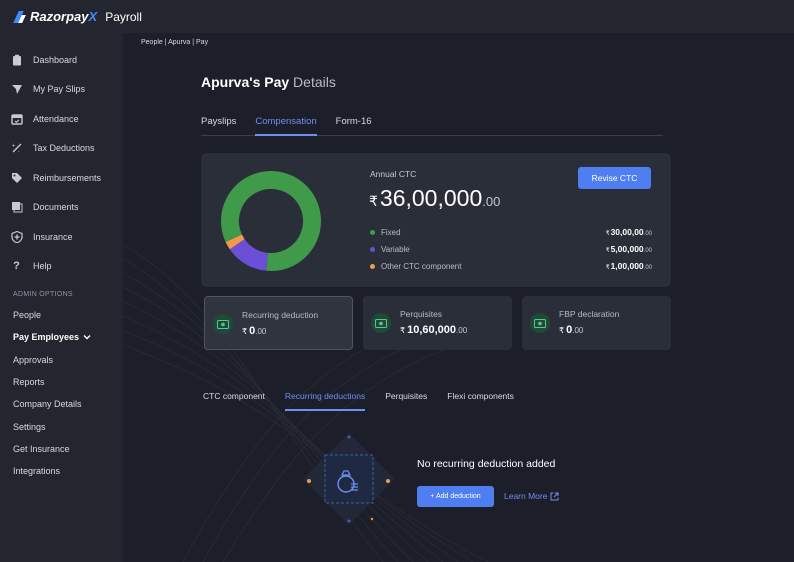 The image size is (794, 562). I want to click on sidebar-item-pay-employees: Pay Employees, so click(61, 337).